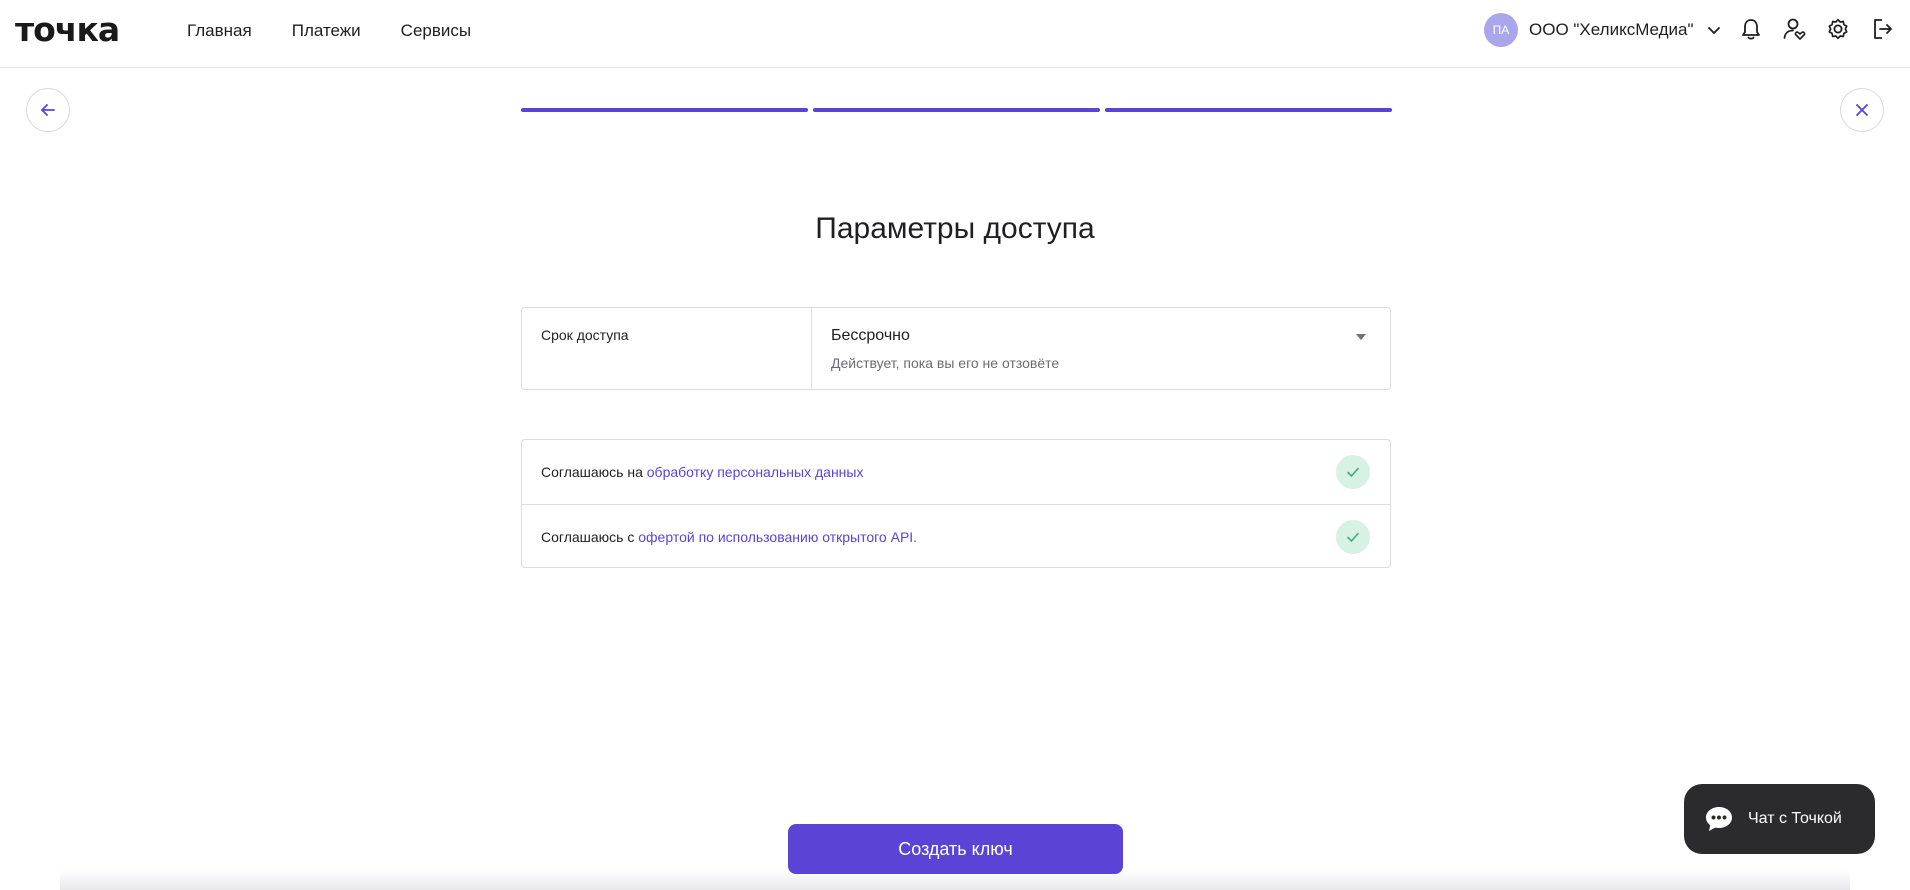 Image resolution: width=1910 pixels, height=890 pixels. I want to click on access-period-hint: Действует, пока вы его не отзовёте, so click(945, 363).